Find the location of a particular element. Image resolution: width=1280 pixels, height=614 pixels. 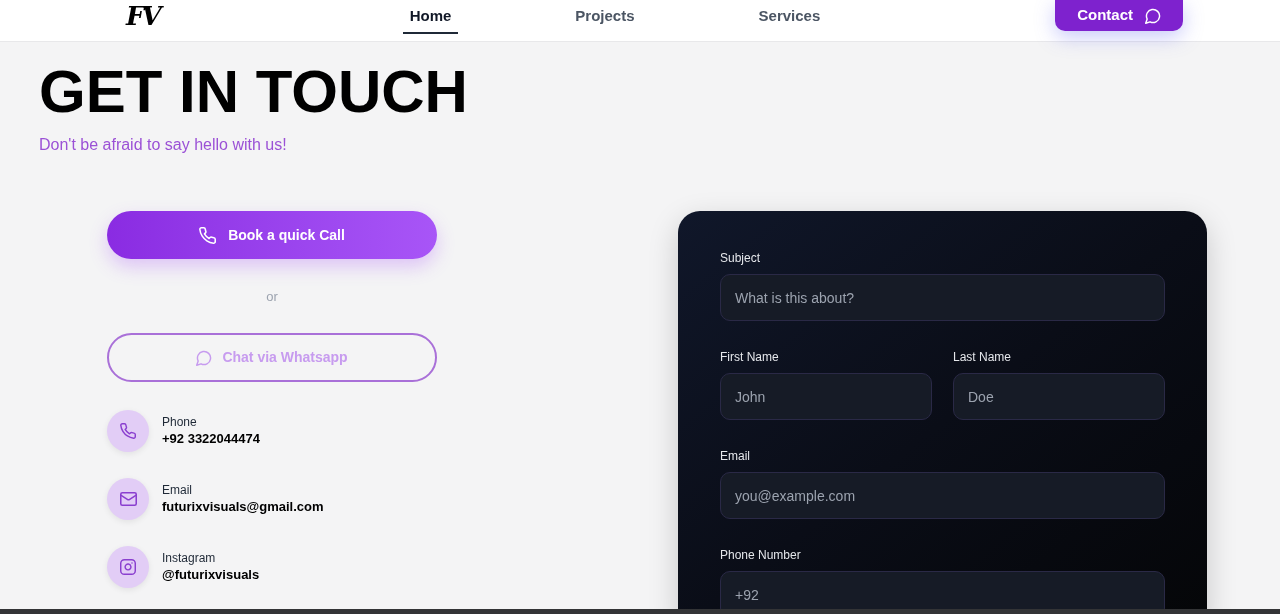

field-label: Subject is located at coordinates (740, 258).